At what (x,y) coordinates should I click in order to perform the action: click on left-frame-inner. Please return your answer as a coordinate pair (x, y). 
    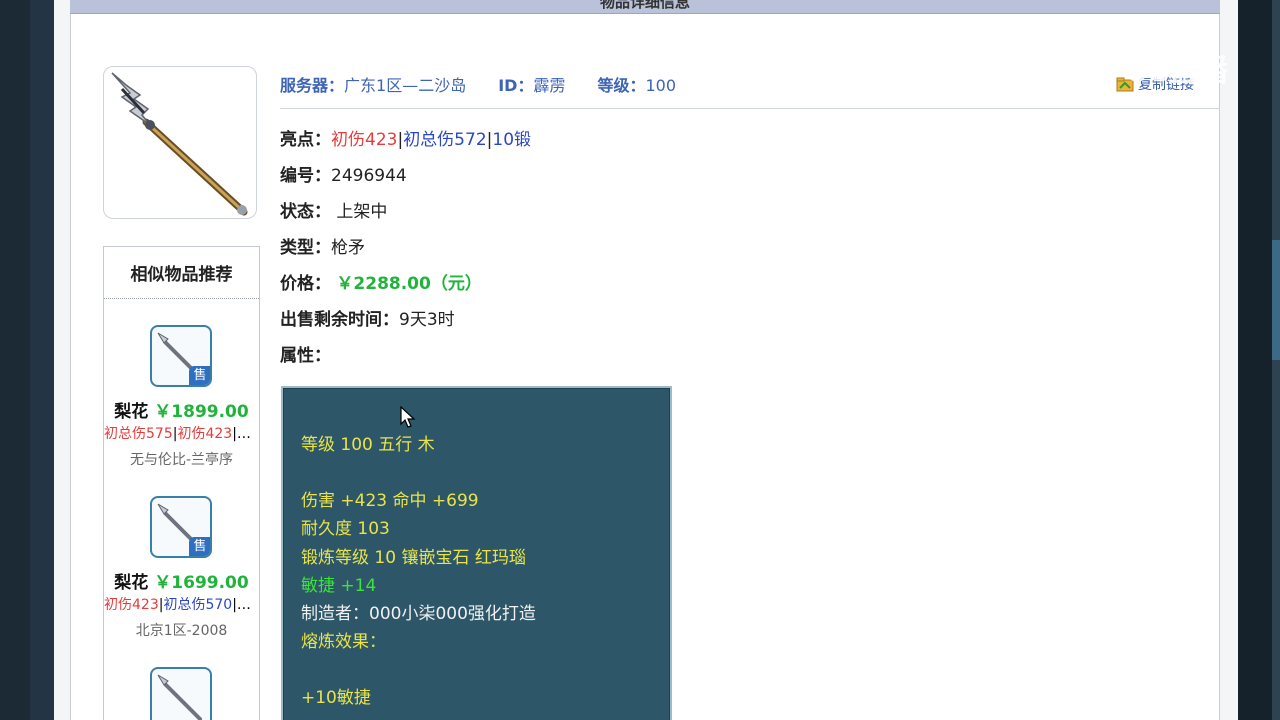
    Looking at the image, I should click on (42, 360).